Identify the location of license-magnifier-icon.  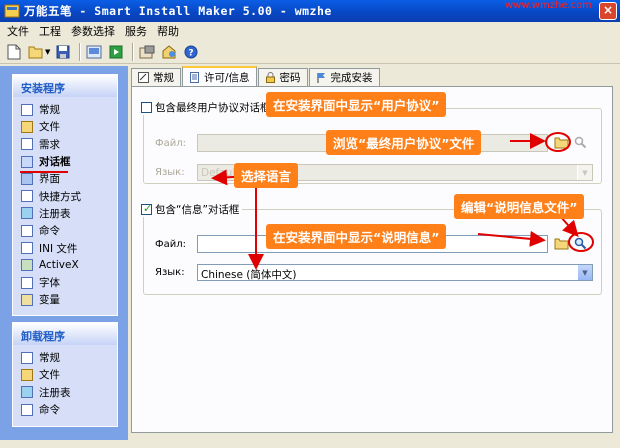
(580, 142).